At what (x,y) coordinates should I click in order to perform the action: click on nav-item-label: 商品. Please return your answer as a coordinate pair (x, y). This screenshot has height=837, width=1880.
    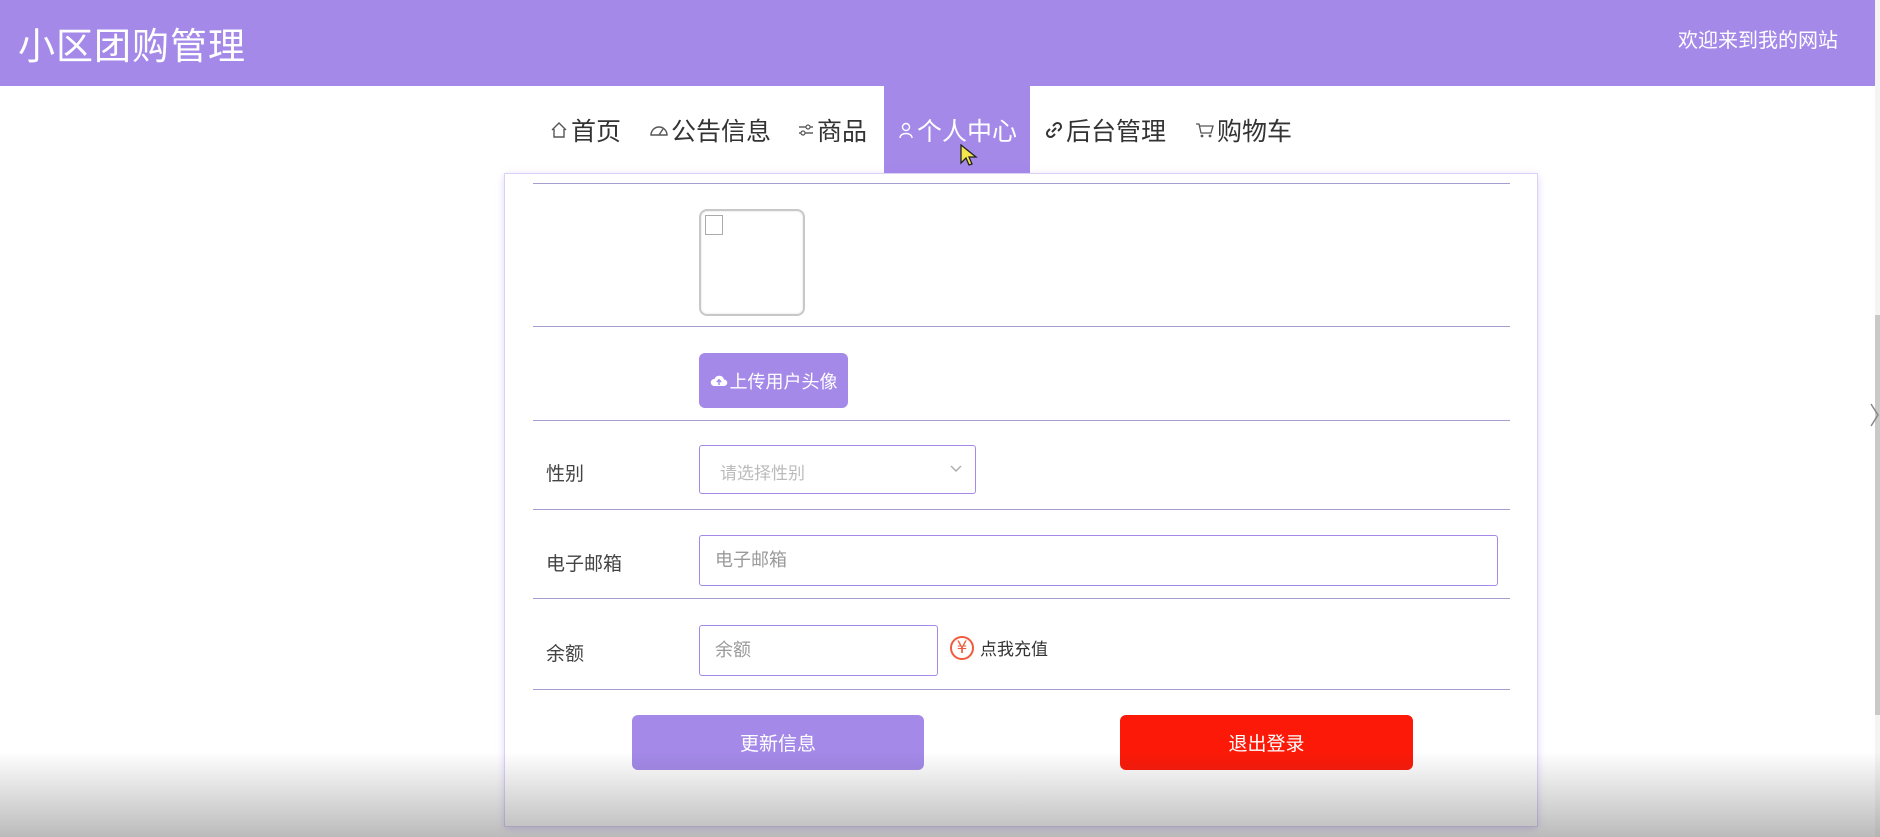
    Looking at the image, I should click on (842, 131).